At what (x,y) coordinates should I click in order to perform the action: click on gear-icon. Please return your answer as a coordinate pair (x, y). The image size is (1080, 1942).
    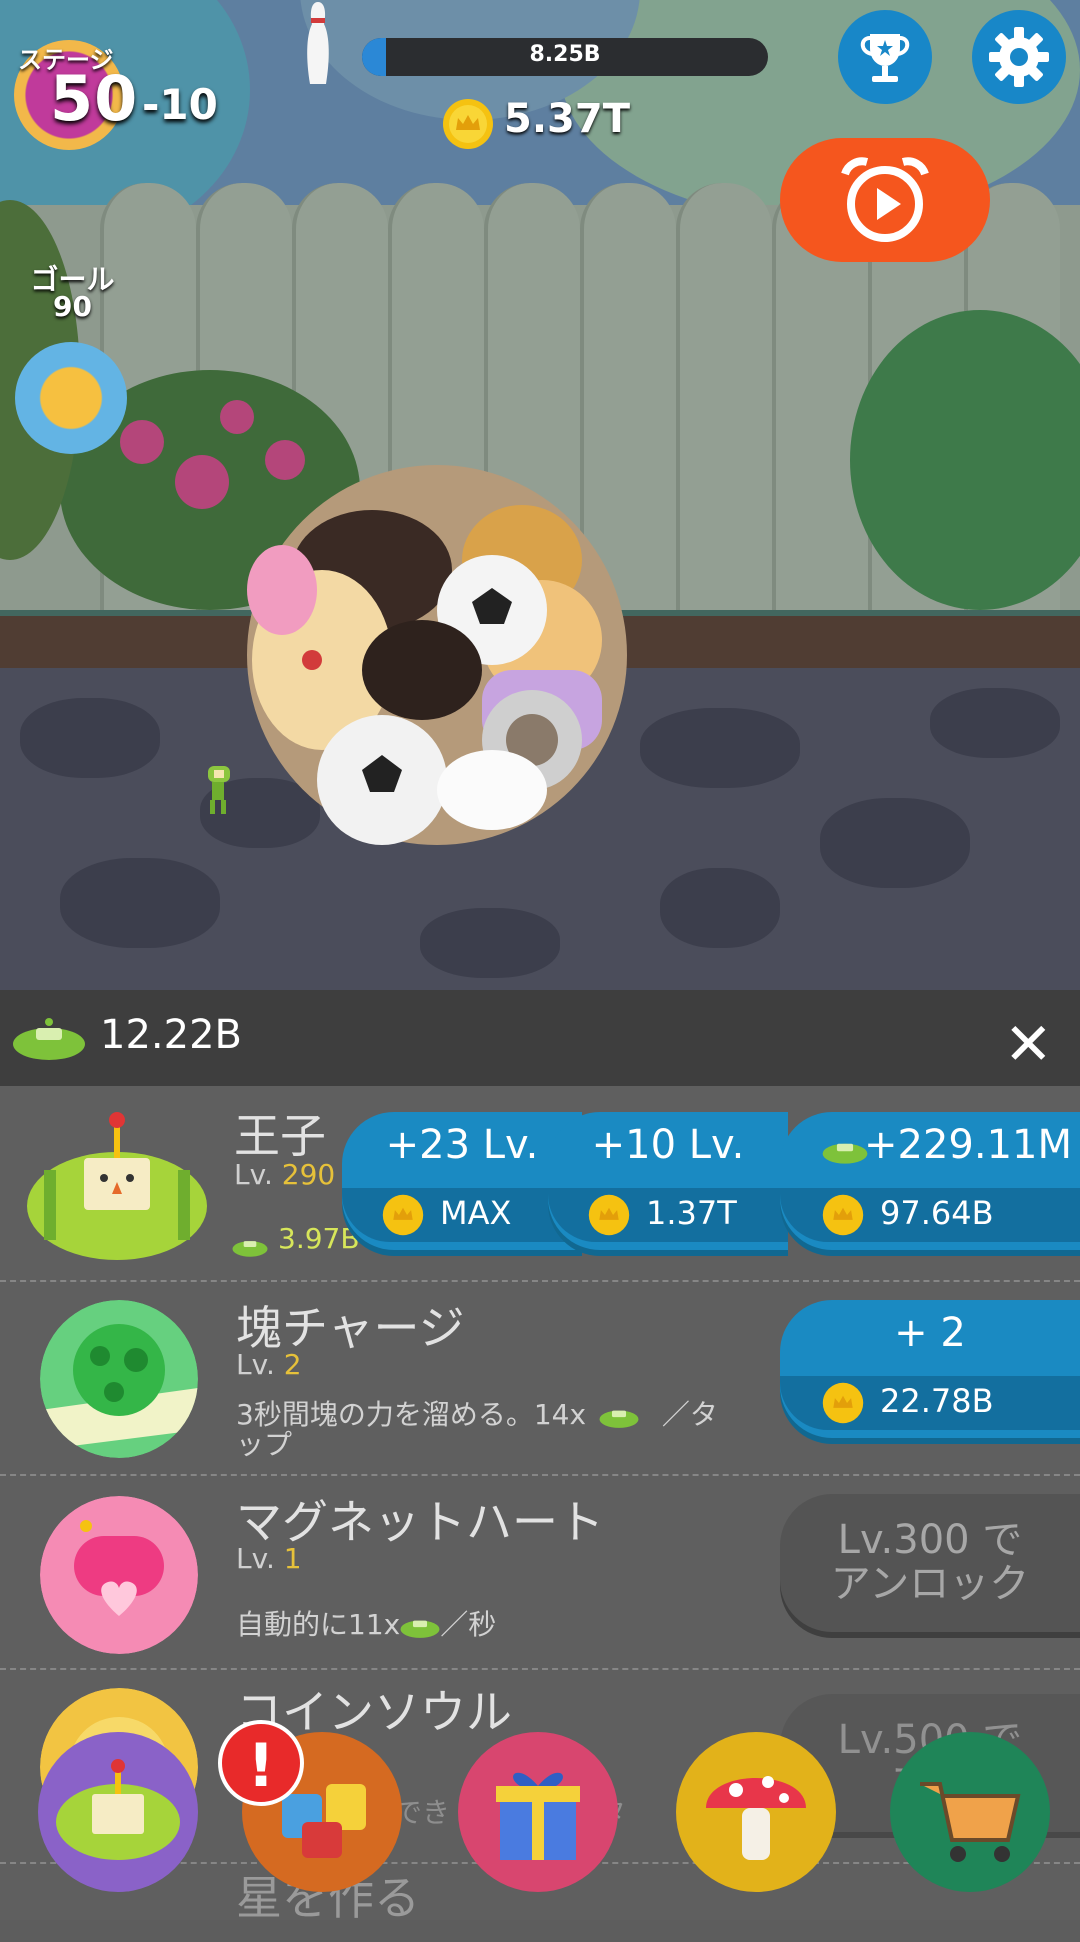
    Looking at the image, I should click on (1019, 57).